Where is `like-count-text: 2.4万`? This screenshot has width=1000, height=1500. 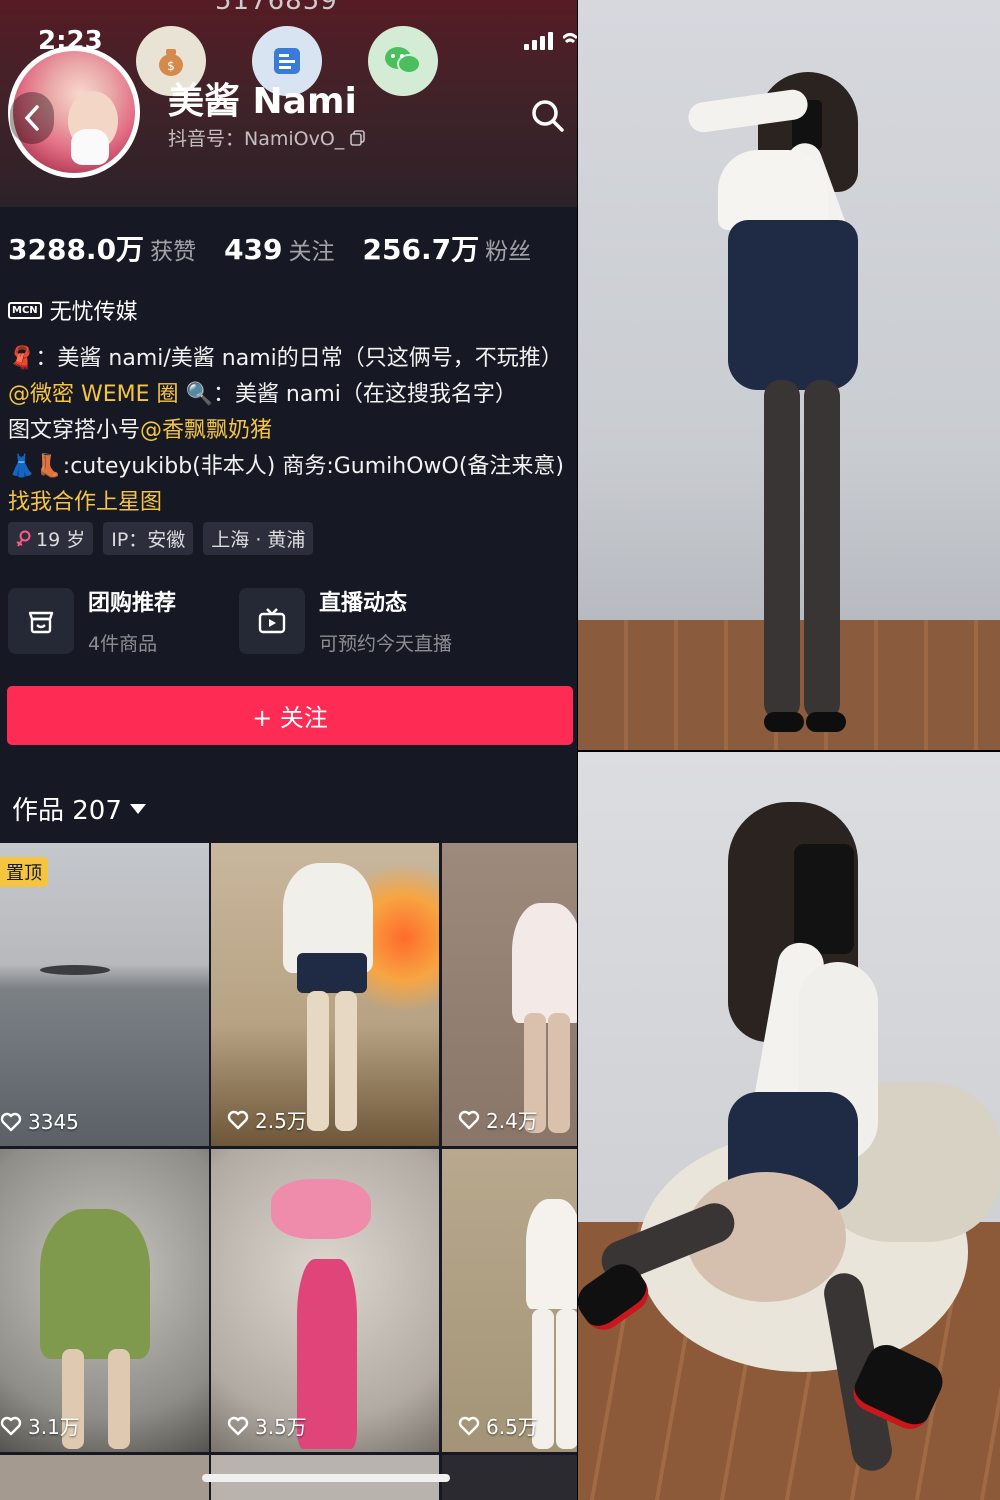 like-count-text: 2.4万 is located at coordinates (512, 1121).